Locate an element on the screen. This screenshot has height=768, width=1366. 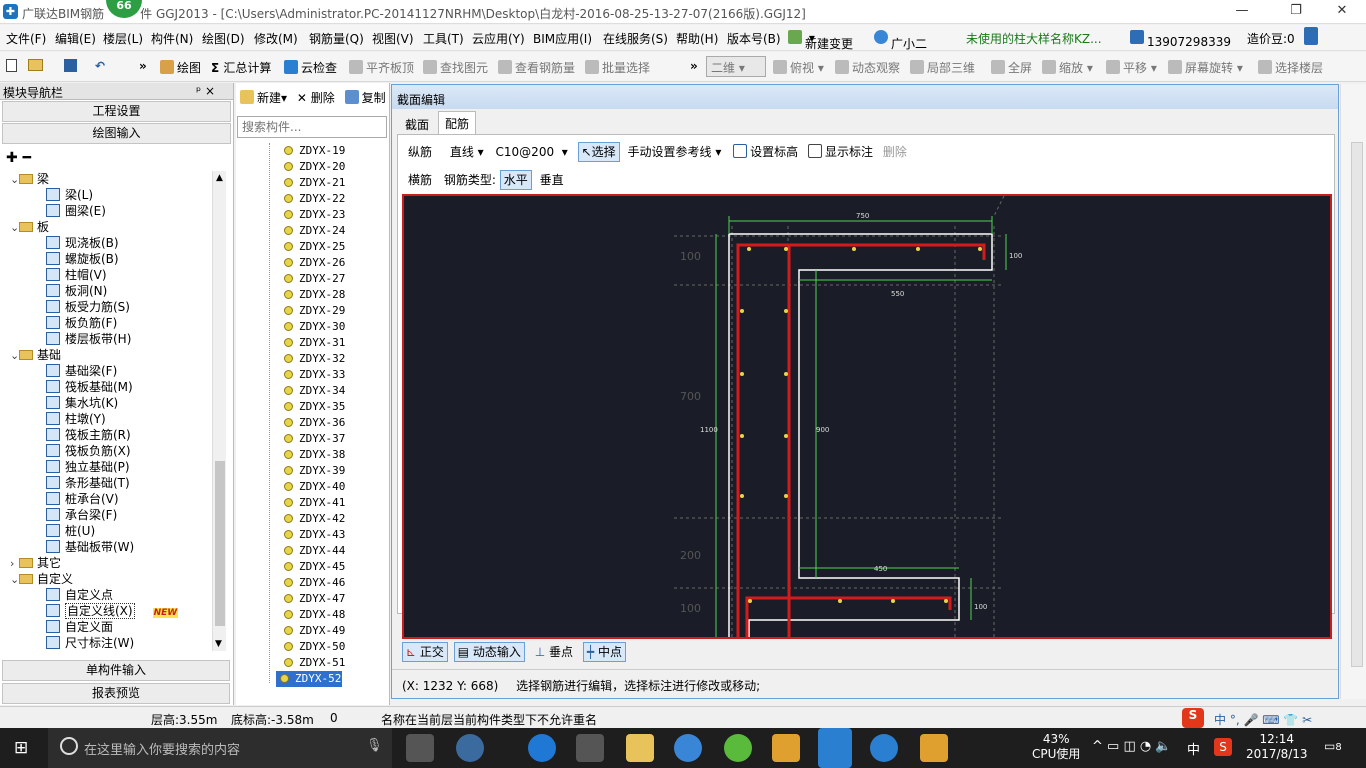
tree-item: 现浇板(B) is located at coordinates (82, 243).